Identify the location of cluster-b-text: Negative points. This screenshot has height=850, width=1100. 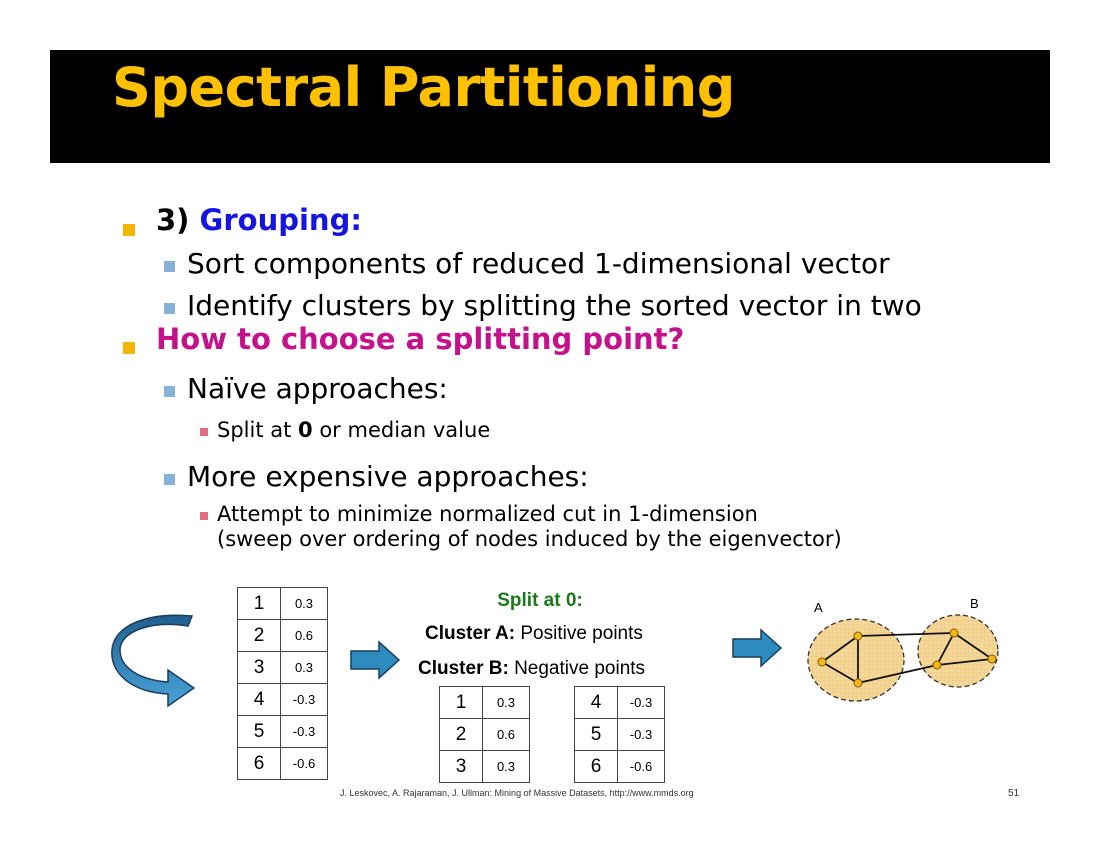
(577, 668).